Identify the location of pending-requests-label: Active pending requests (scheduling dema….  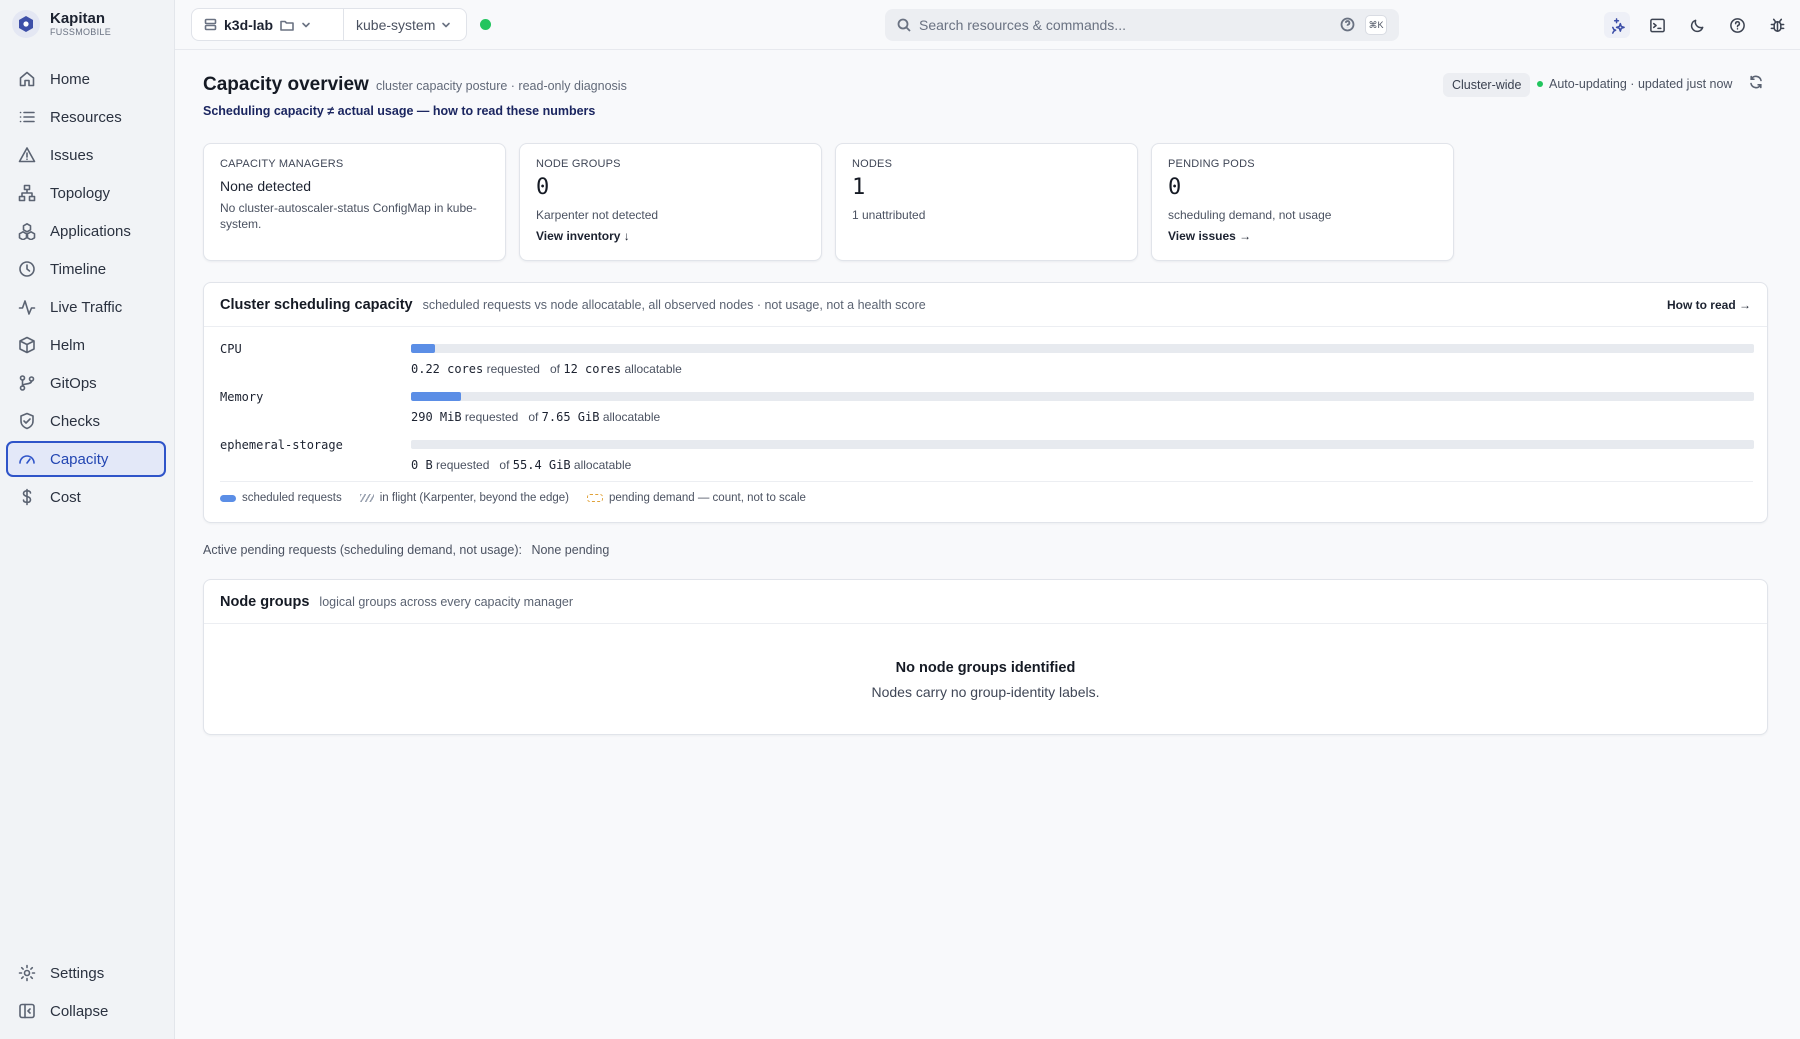
(362, 550).